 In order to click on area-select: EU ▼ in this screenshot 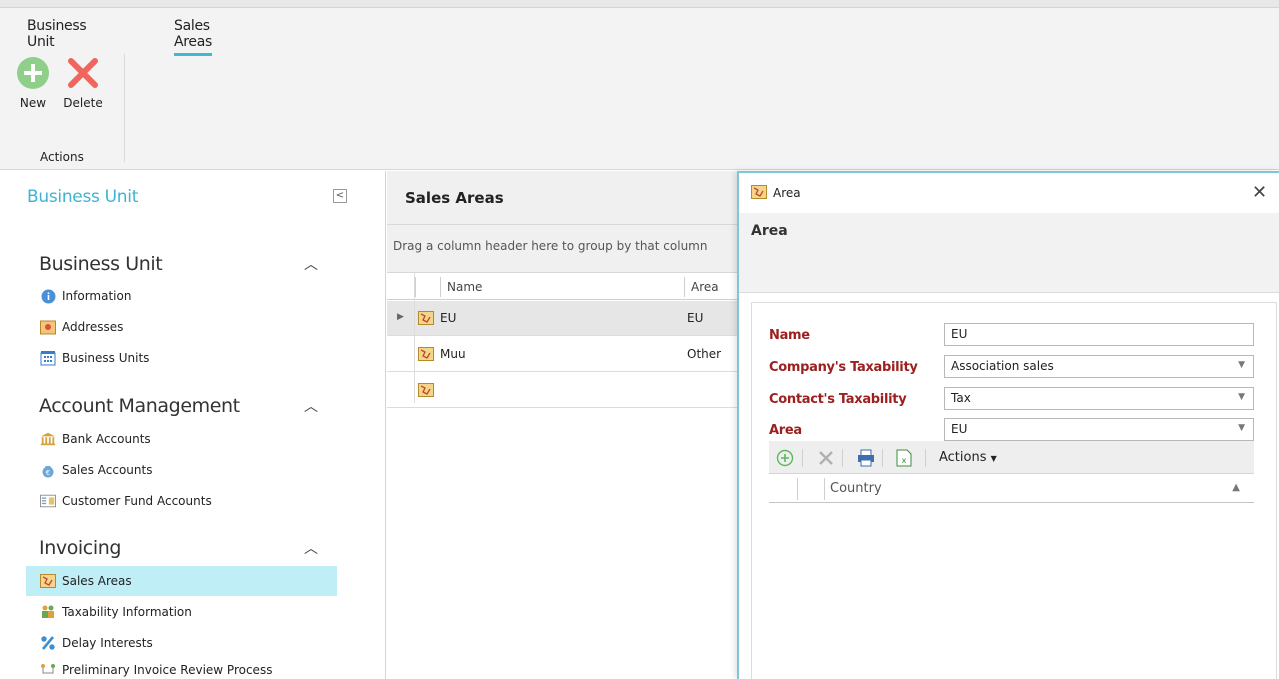, I will do `click(1099, 429)`.